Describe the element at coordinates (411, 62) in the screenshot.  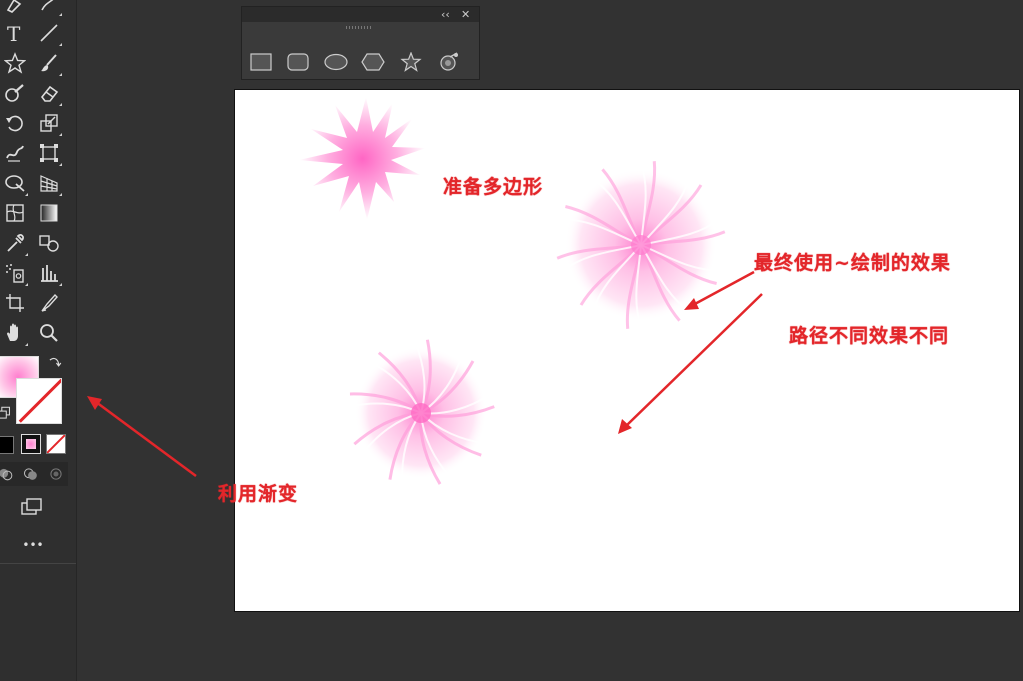
I see `star-shape-tool-icon` at that location.